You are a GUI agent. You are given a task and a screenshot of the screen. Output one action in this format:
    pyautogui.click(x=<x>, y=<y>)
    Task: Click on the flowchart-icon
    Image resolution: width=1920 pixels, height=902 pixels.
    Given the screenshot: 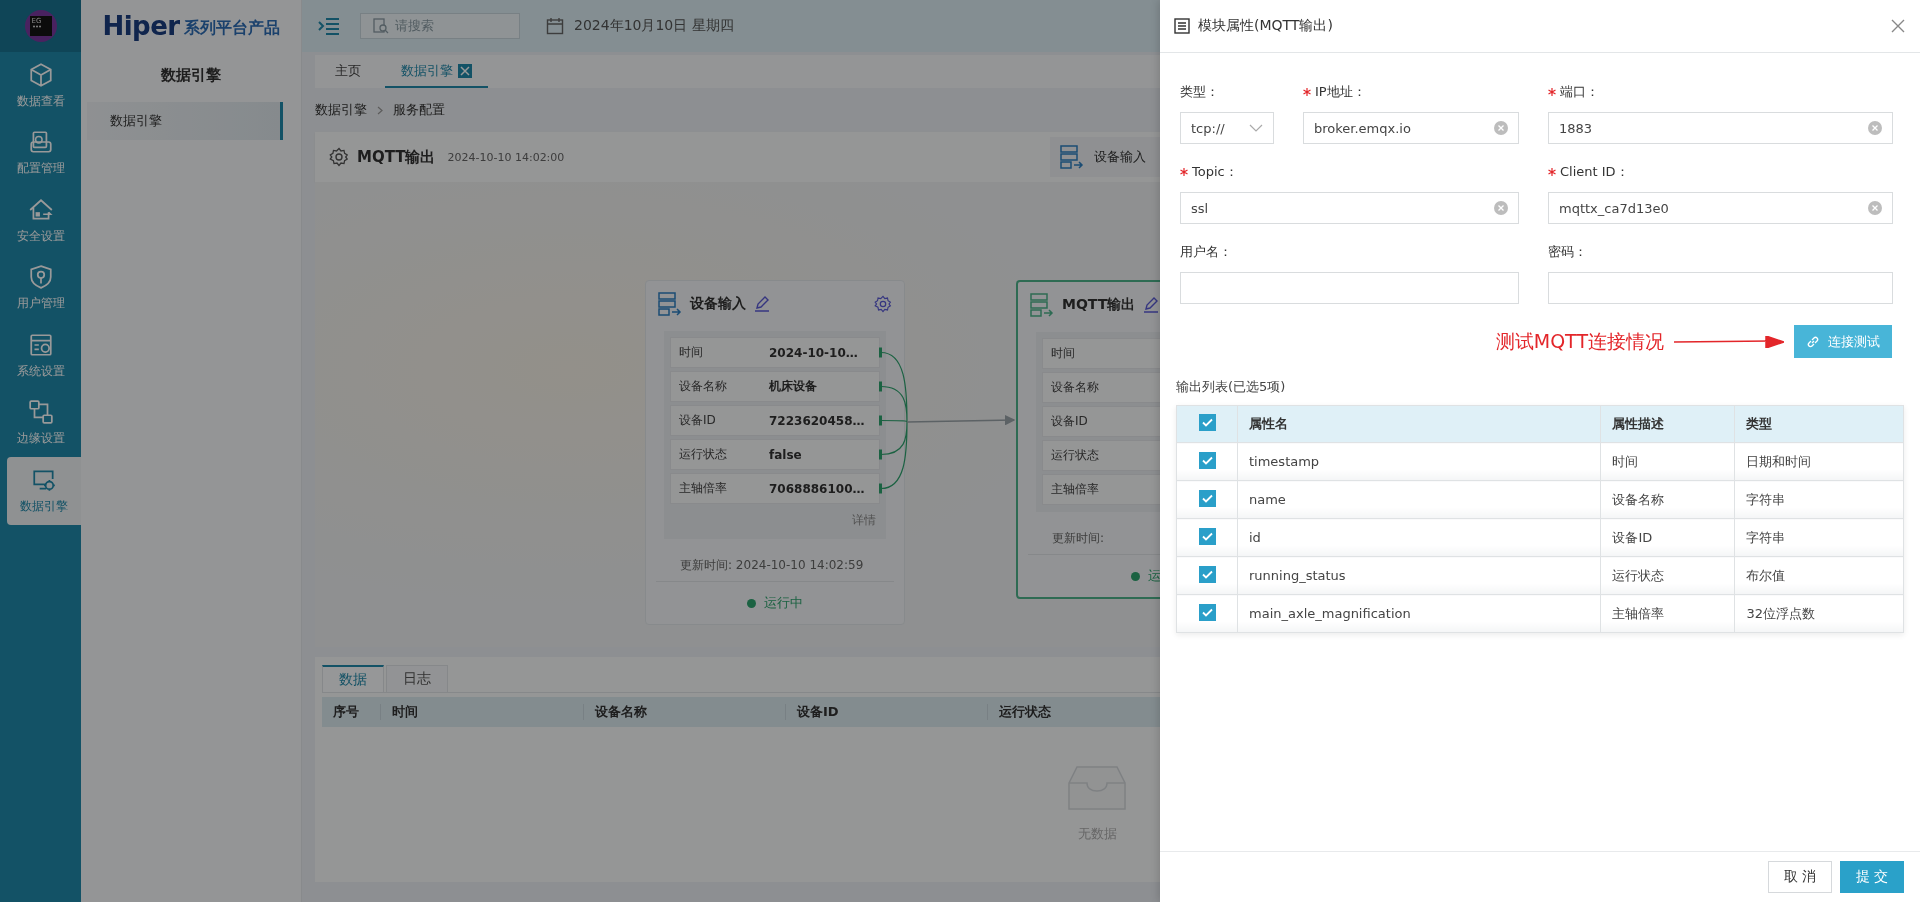 What is the action you would take?
    pyautogui.click(x=40, y=412)
    